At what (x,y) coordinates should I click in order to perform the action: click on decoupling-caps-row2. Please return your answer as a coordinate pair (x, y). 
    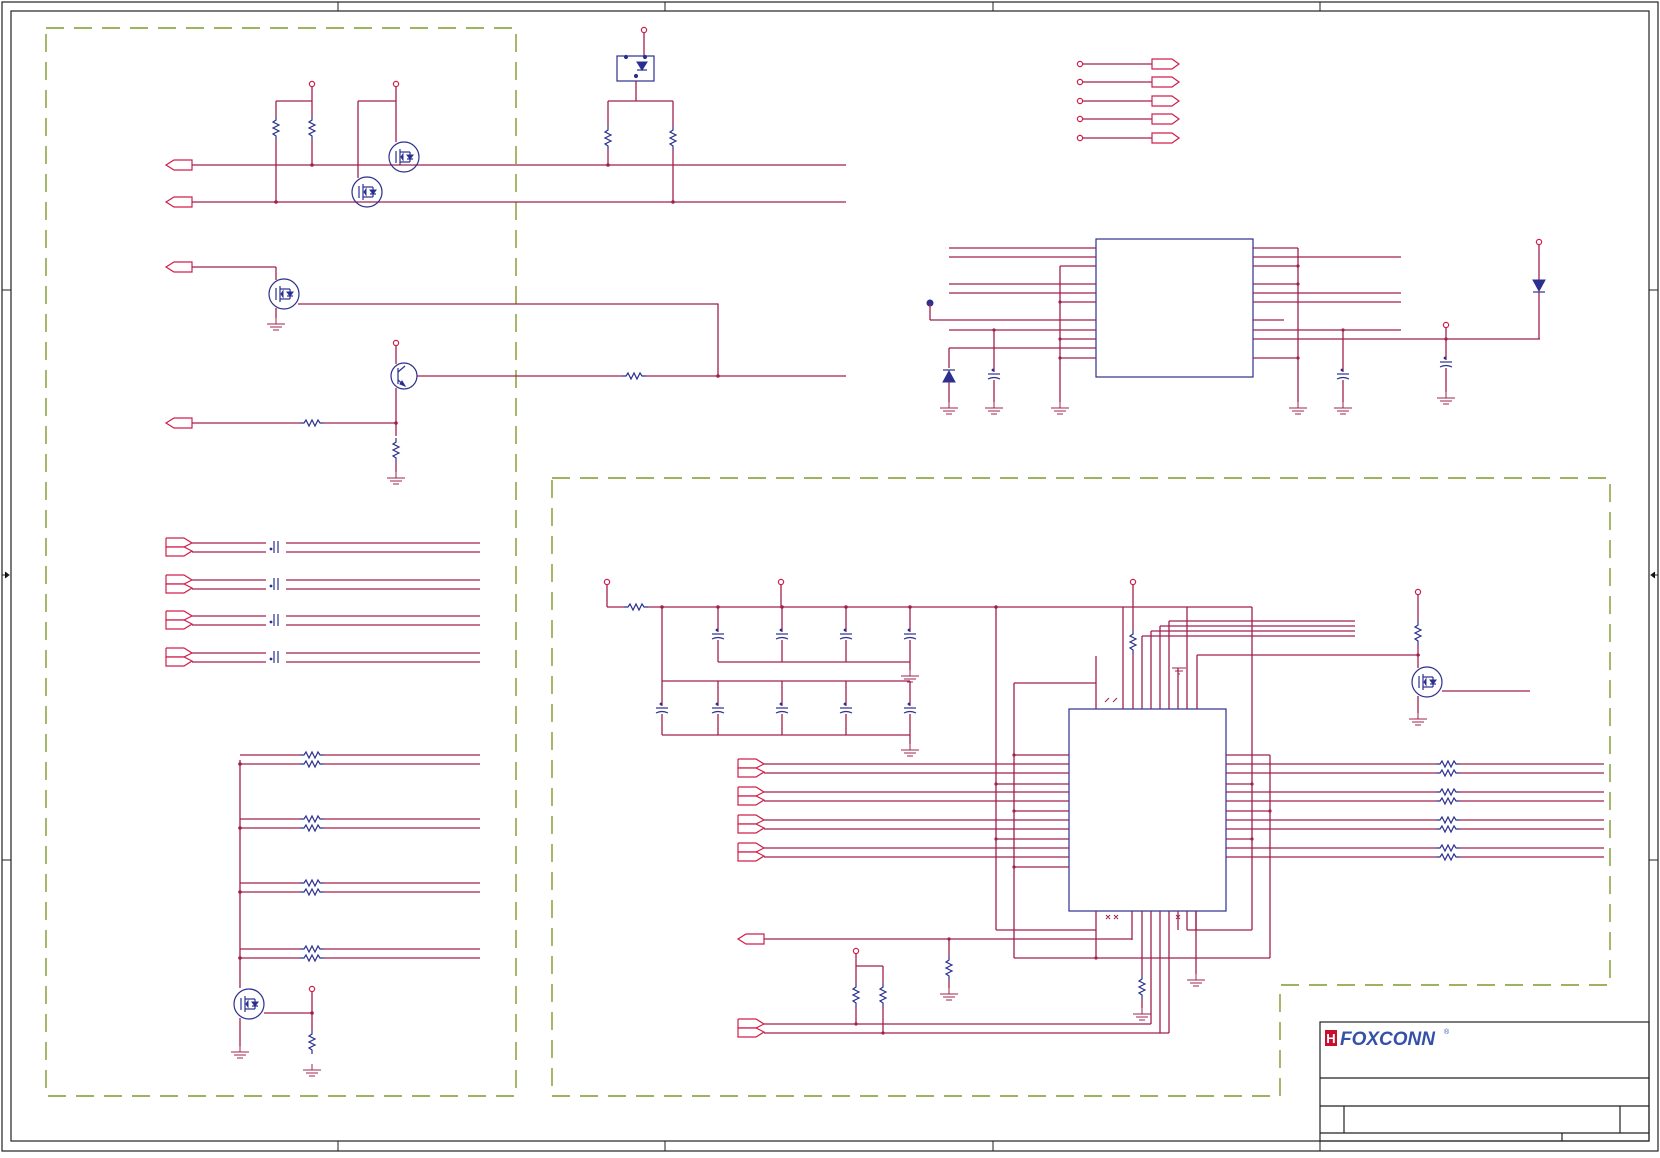
    Looking at the image, I should click on (787, 682).